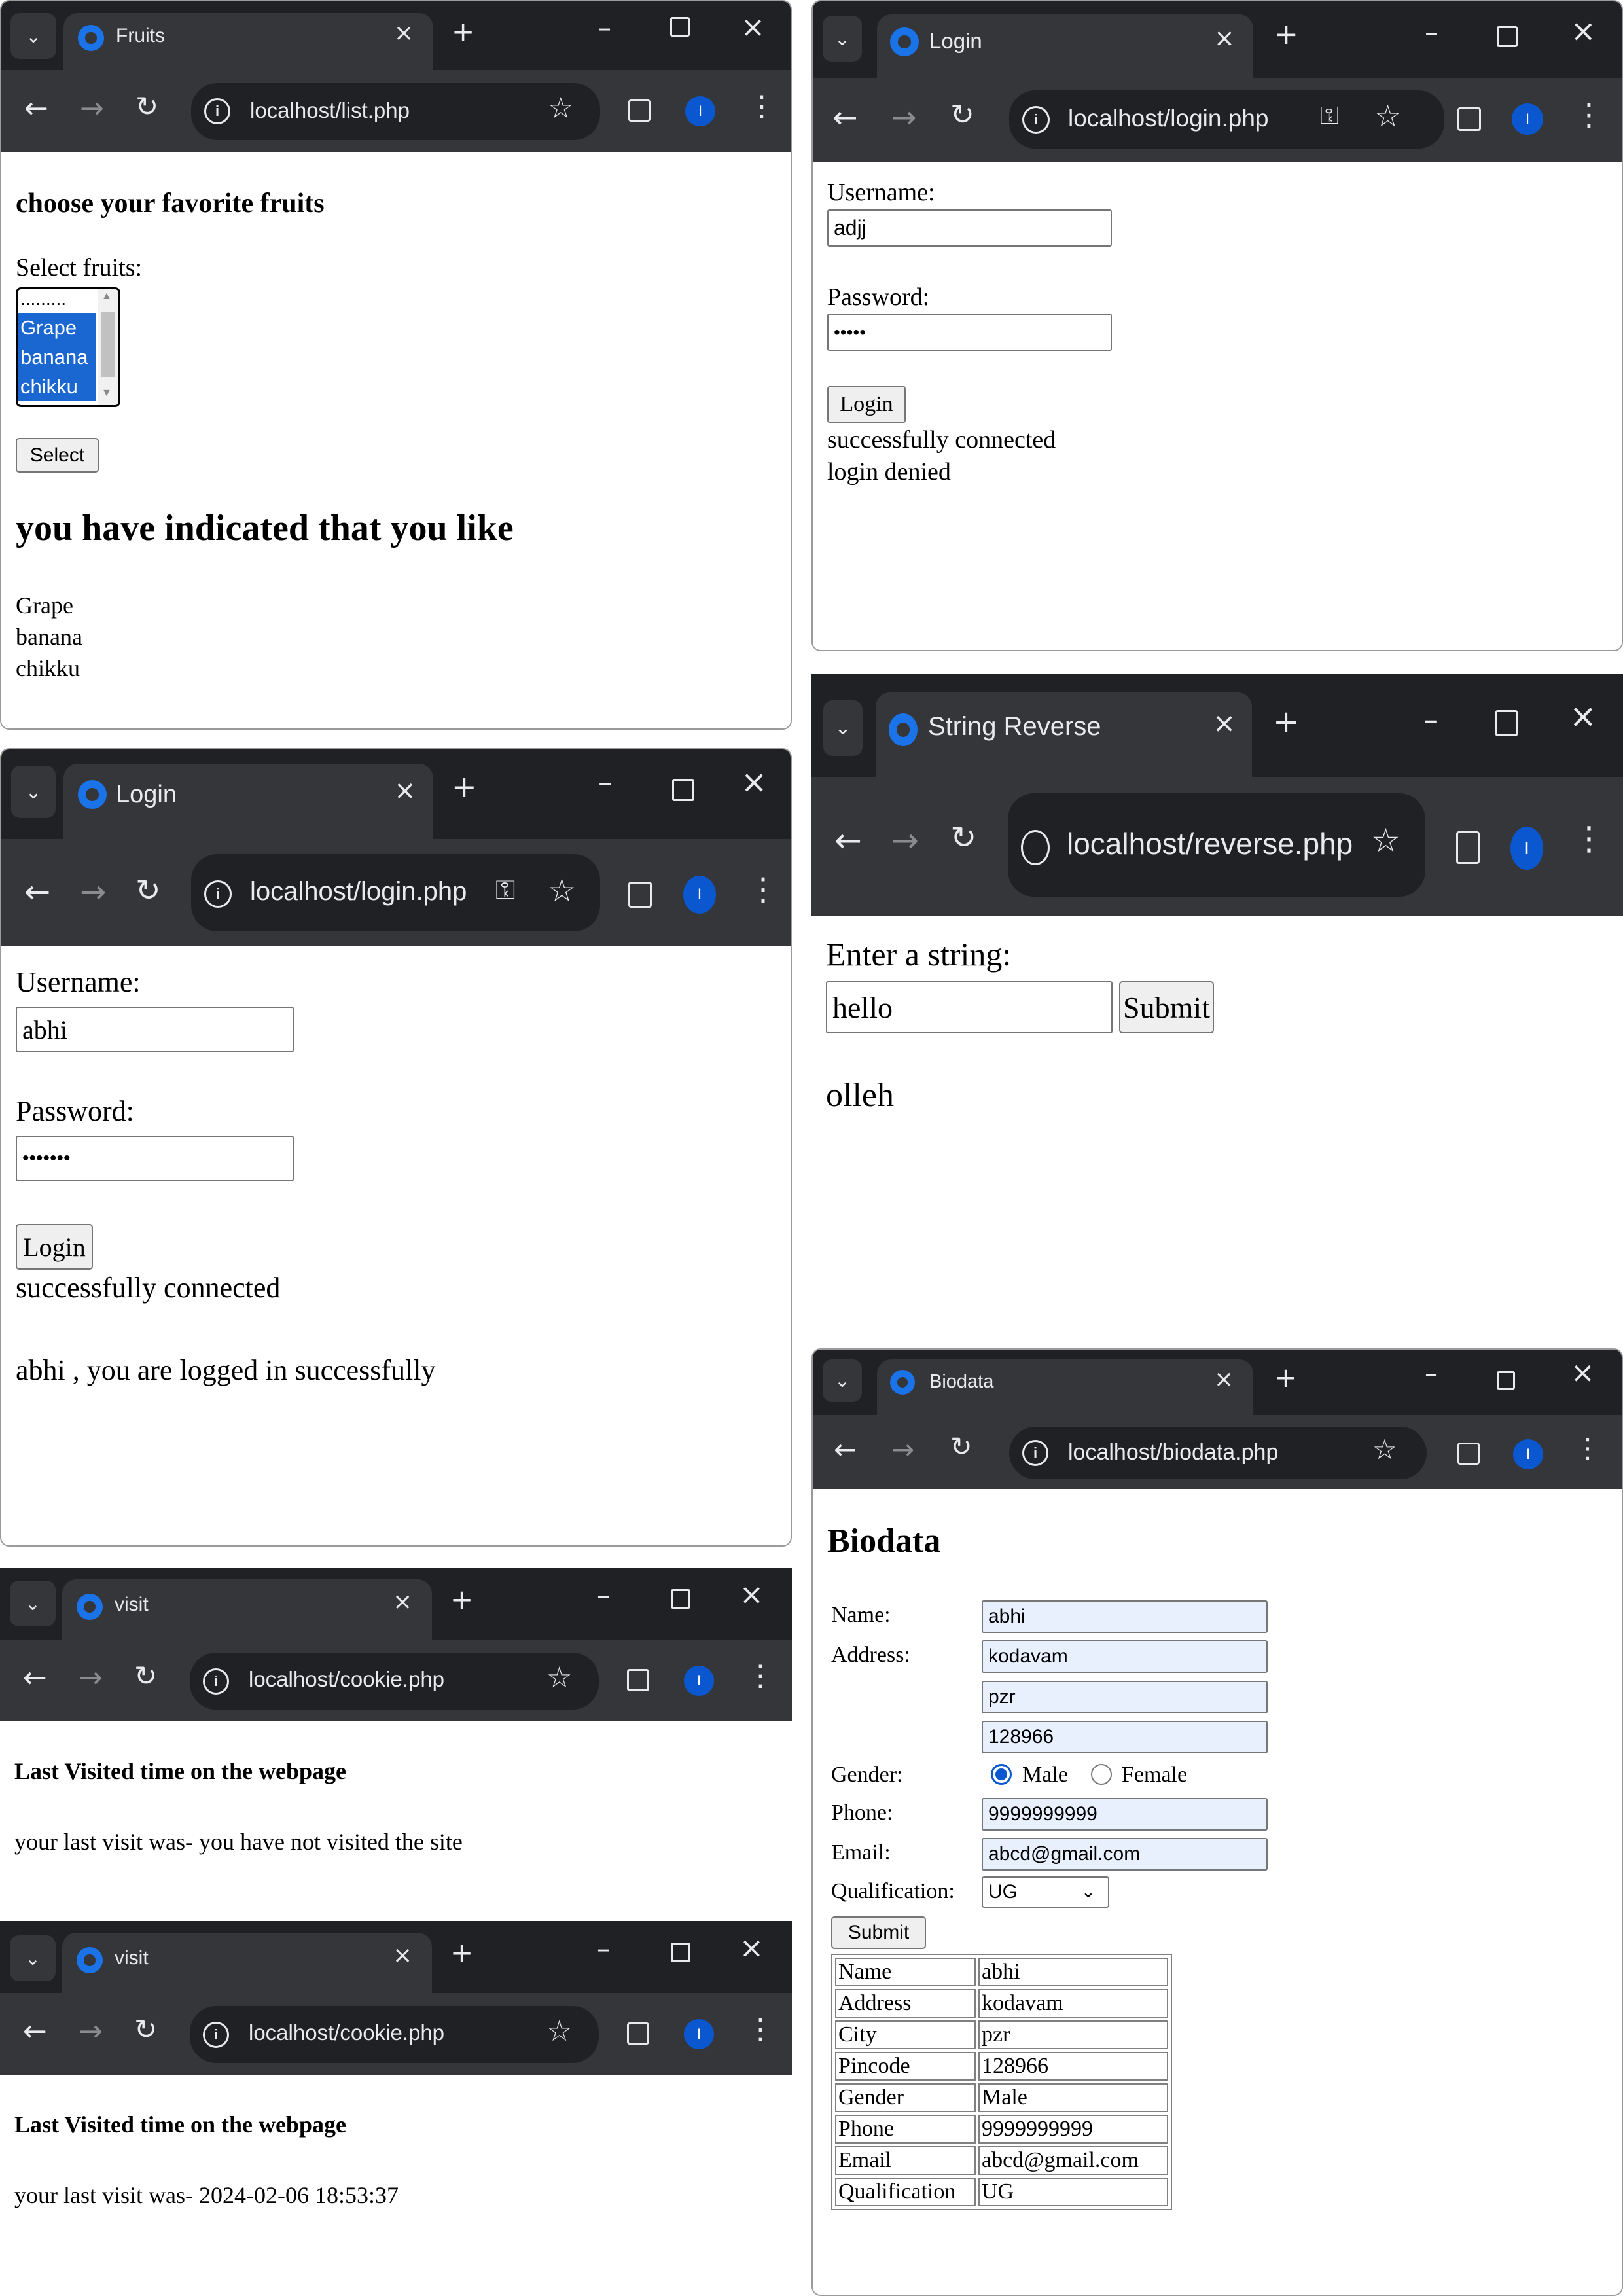 This screenshot has height=2296, width=1623. I want to click on password-input: •••••, so click(969, 332).